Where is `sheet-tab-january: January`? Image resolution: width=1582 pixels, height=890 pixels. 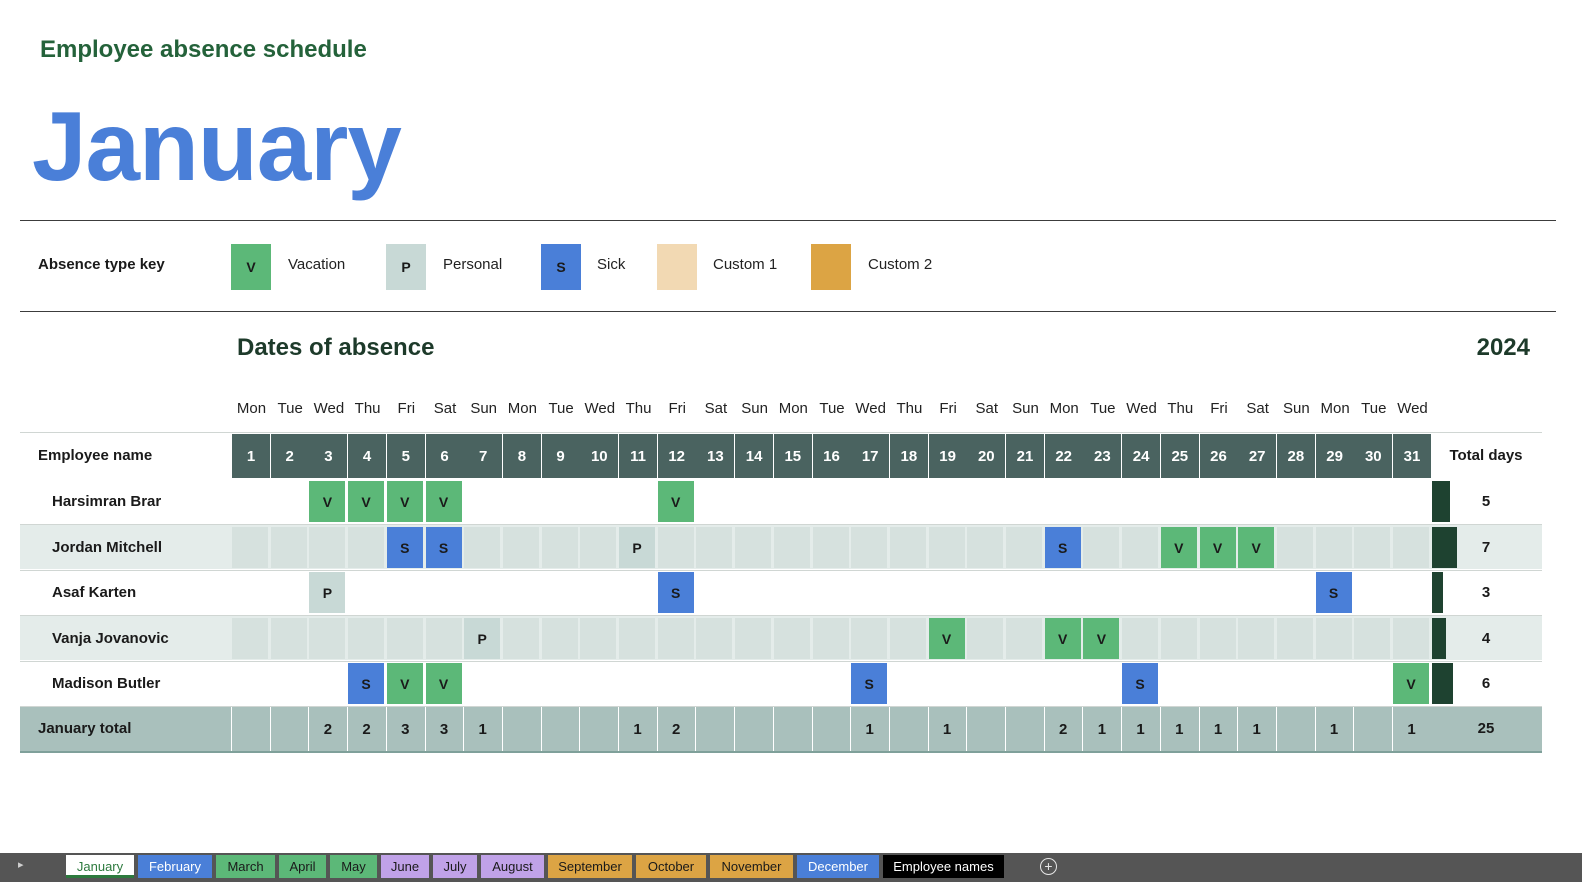 sheet-tab-january: January is located at coordinates (100, 866).